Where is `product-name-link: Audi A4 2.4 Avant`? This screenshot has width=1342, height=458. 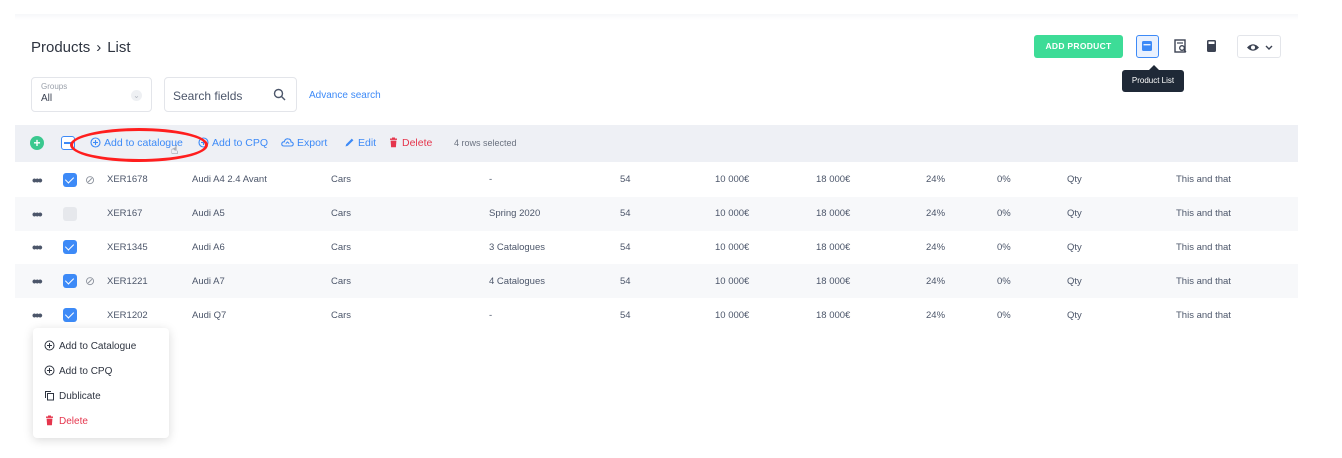 product-name-link: Audi A4 2.4 Avant is located at coordinates (261, 180).